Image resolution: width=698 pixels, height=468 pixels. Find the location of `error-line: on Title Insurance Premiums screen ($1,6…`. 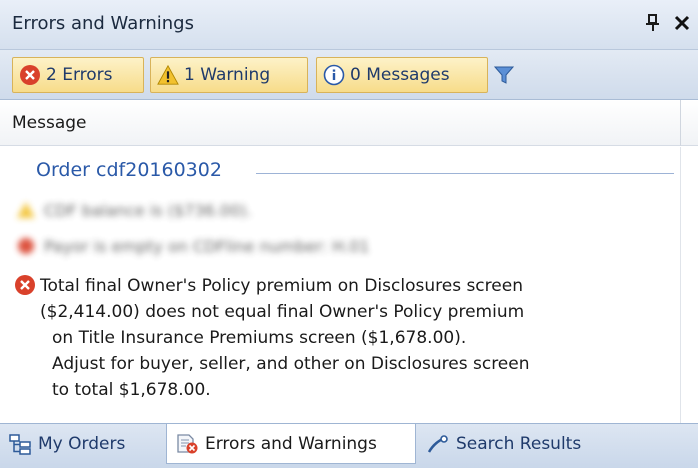

error-line: on Title Insurance Premiums screen ($1,6… is located at coordinates (259, 338).